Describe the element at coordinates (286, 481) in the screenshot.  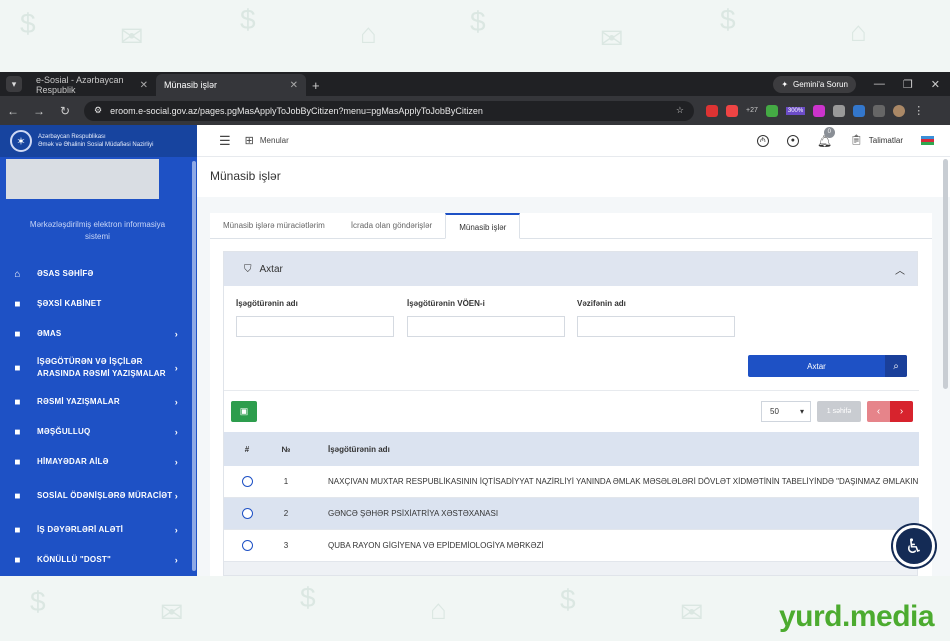
I see `row-number: 1` at that location.